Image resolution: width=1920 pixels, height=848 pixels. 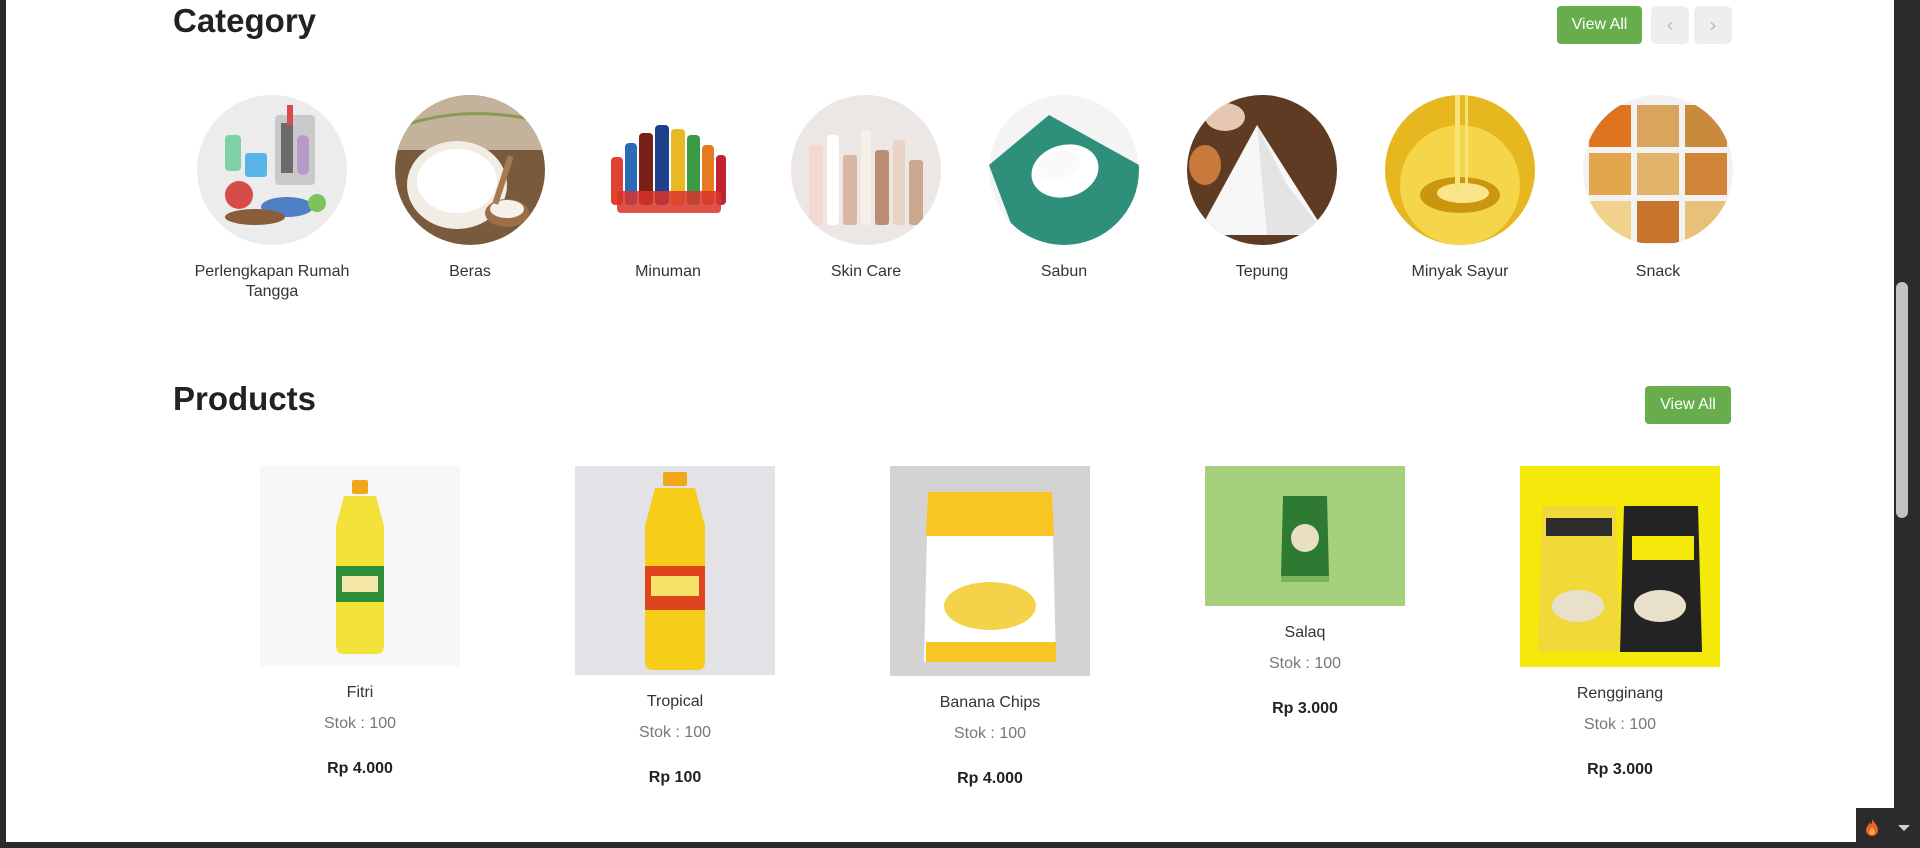 What do you see at coordinates (1658, 170) in the screenshot?
I see `snack-image` at bounding box center [1658, 170].